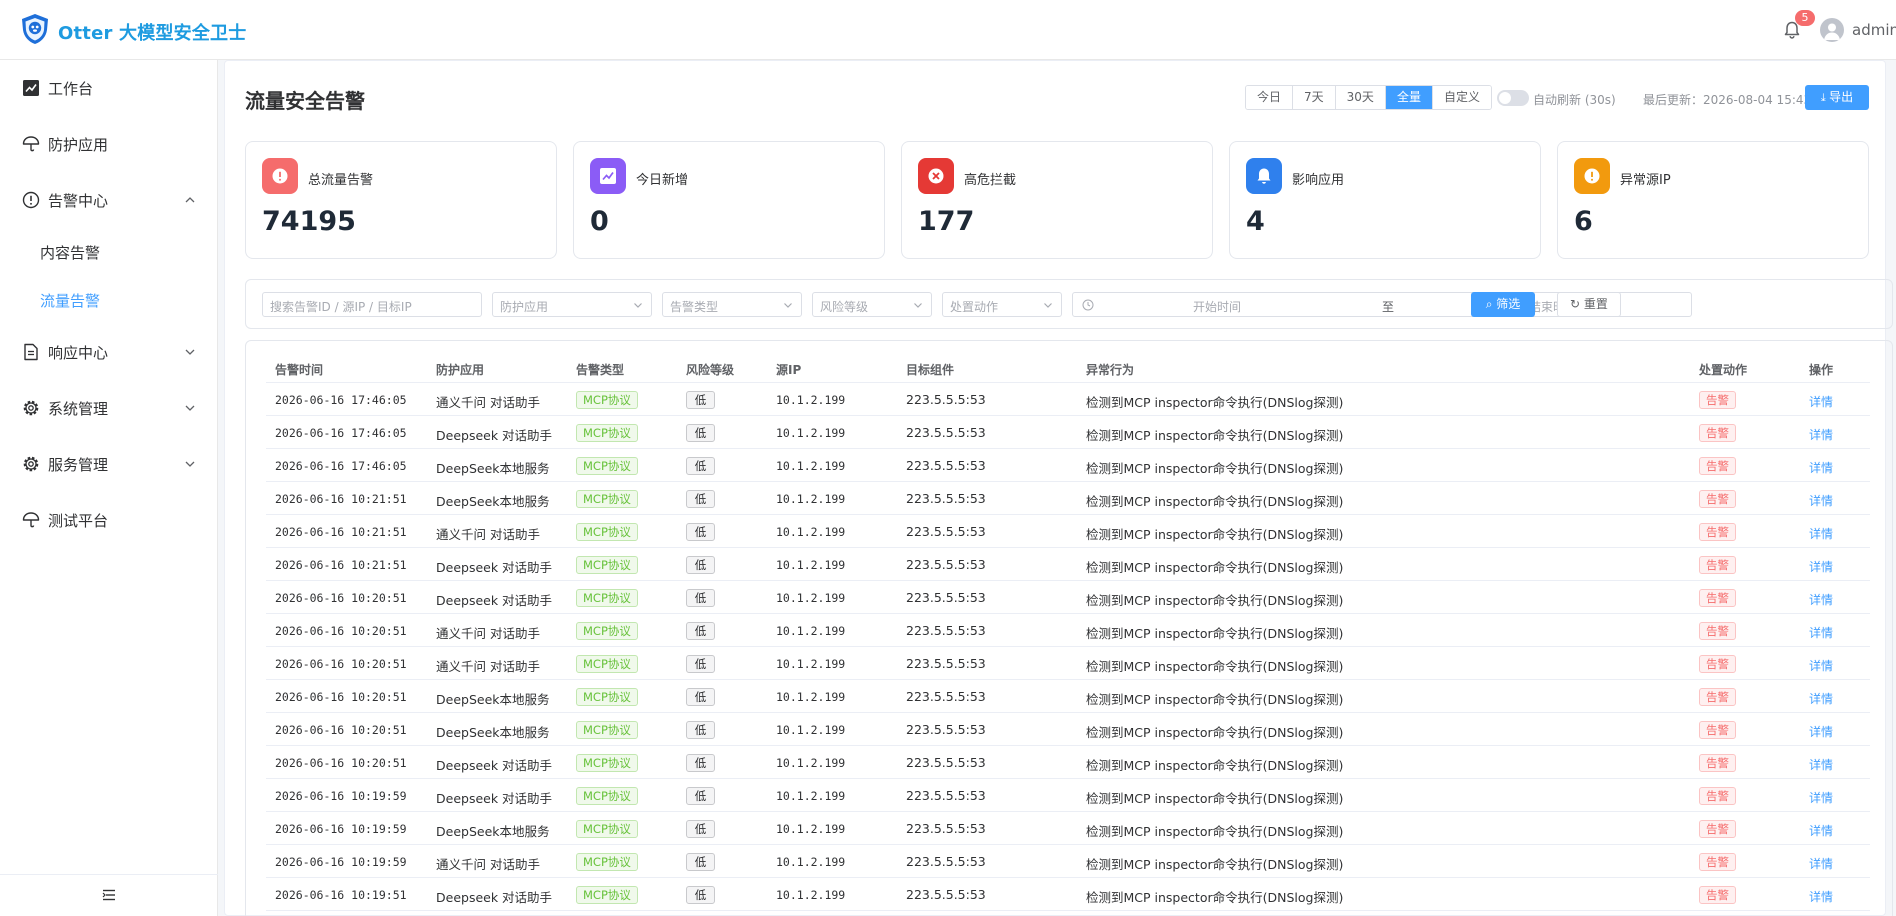  Describe the element at coordinates (494, 435) in the screenshot. I see `app-cell: Deepseek 对话助手` at that location.